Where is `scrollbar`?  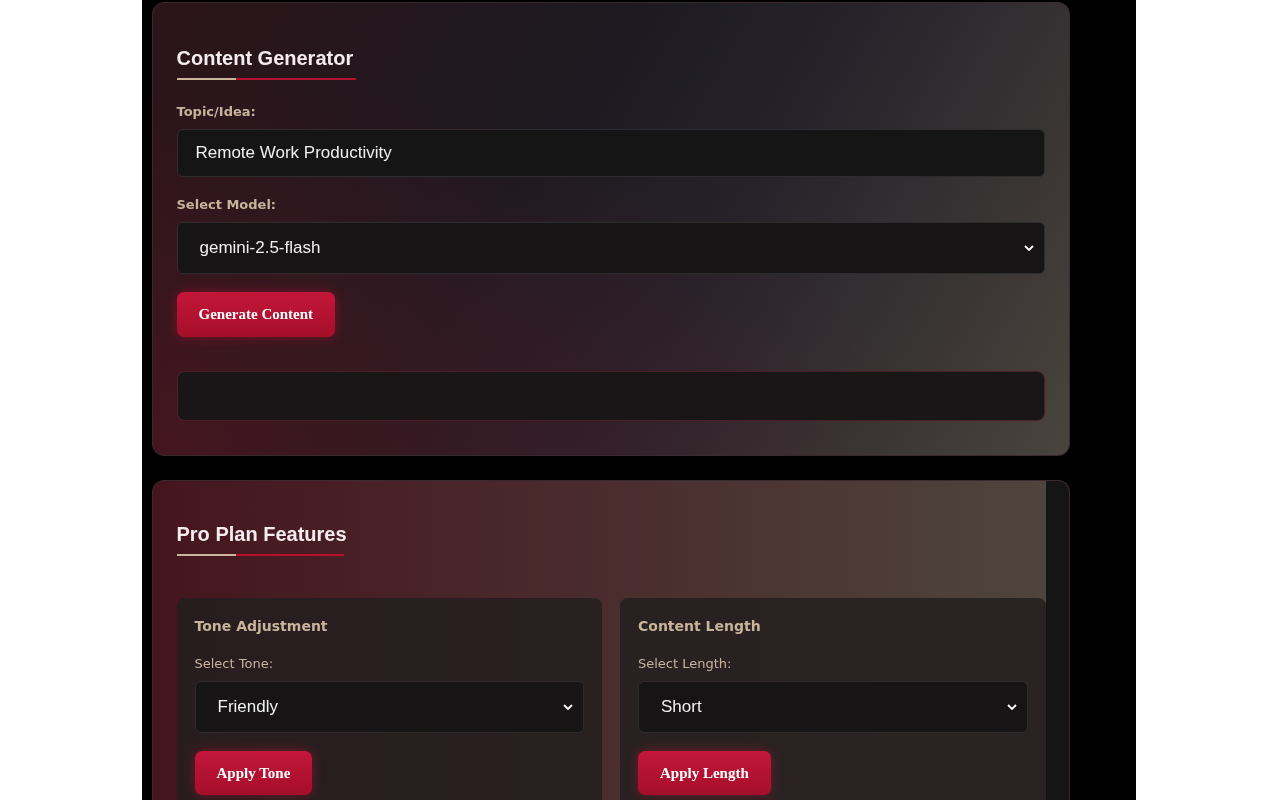 scrollbar is located at coordinates (1057, 640).